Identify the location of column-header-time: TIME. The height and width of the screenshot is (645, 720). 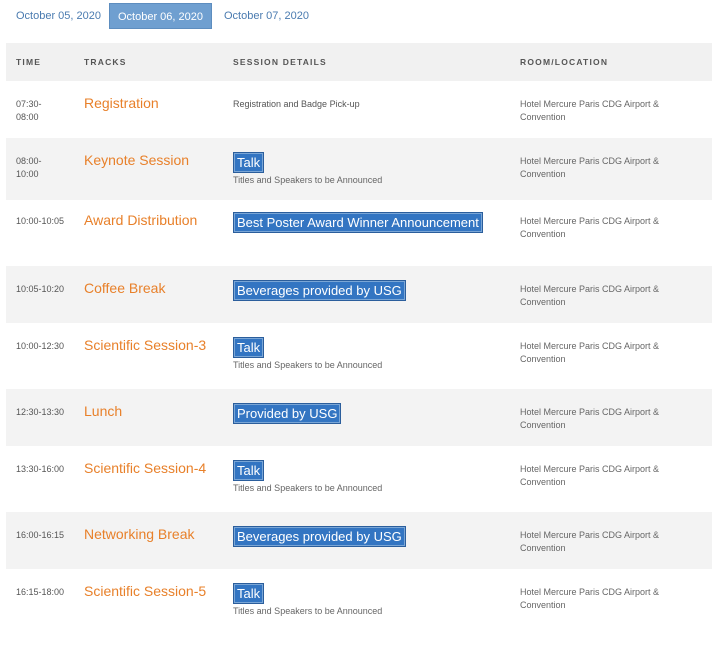
(29, 62).